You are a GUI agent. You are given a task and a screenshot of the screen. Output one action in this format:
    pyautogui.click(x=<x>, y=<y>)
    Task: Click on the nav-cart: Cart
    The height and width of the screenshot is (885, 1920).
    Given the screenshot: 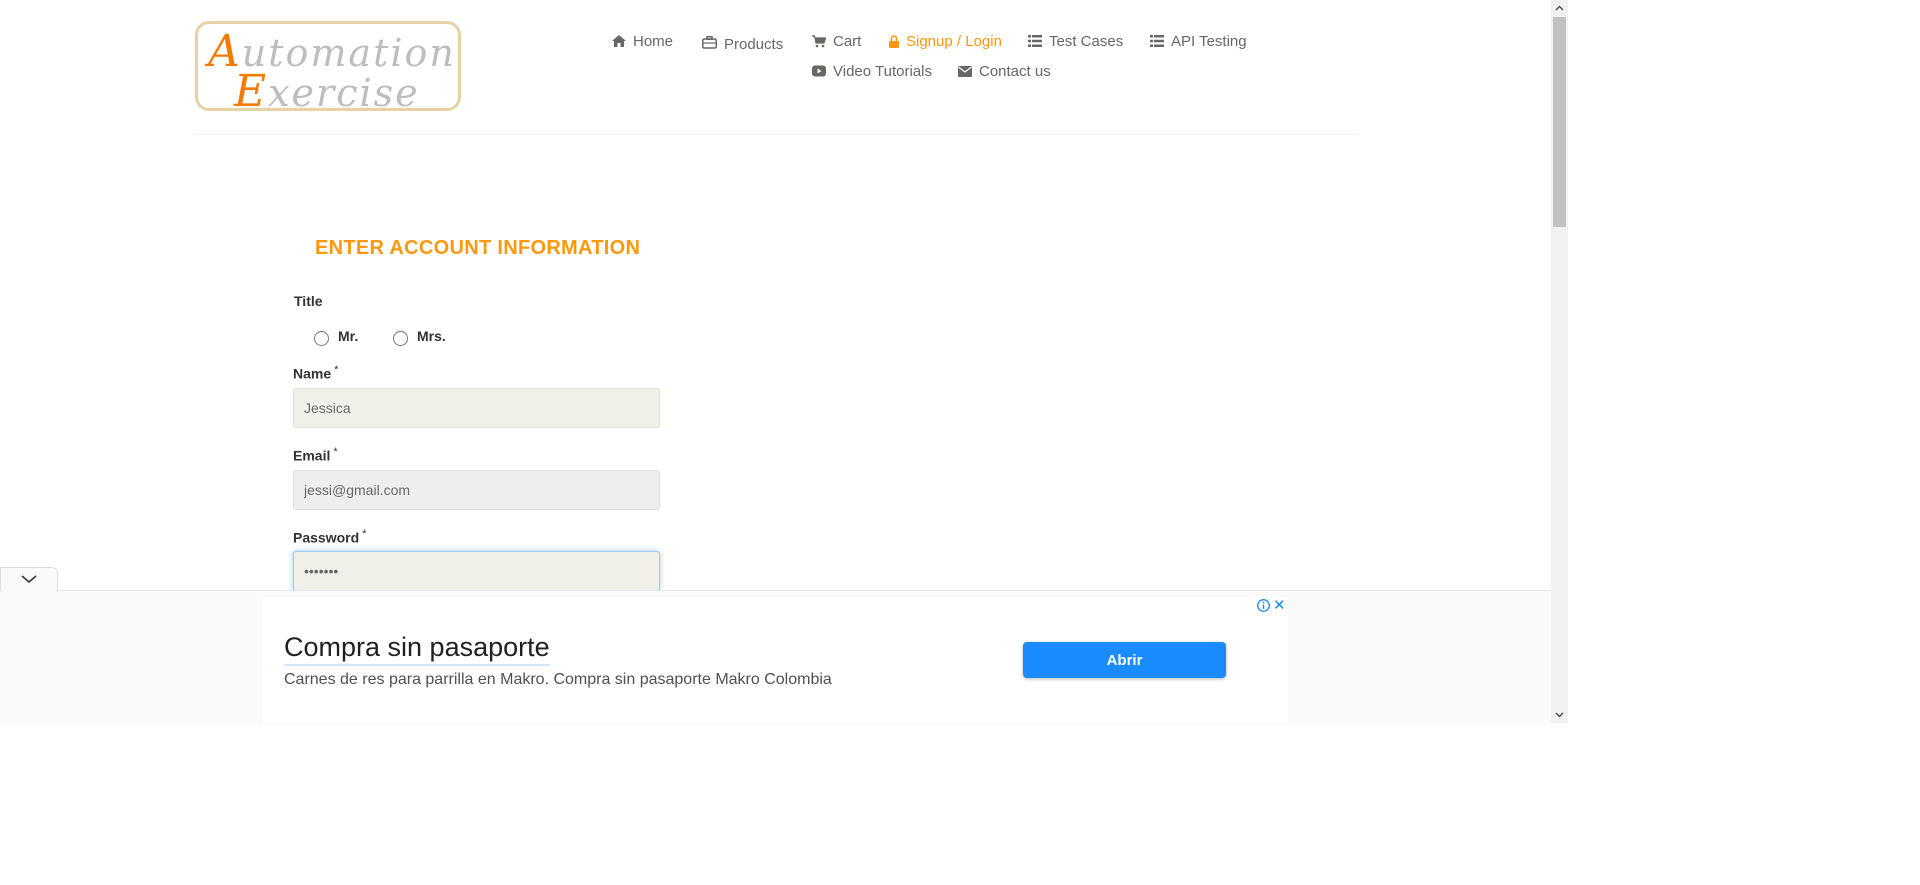 What is the action you would take?
    pyautogui.click(x=836, y=41)
    